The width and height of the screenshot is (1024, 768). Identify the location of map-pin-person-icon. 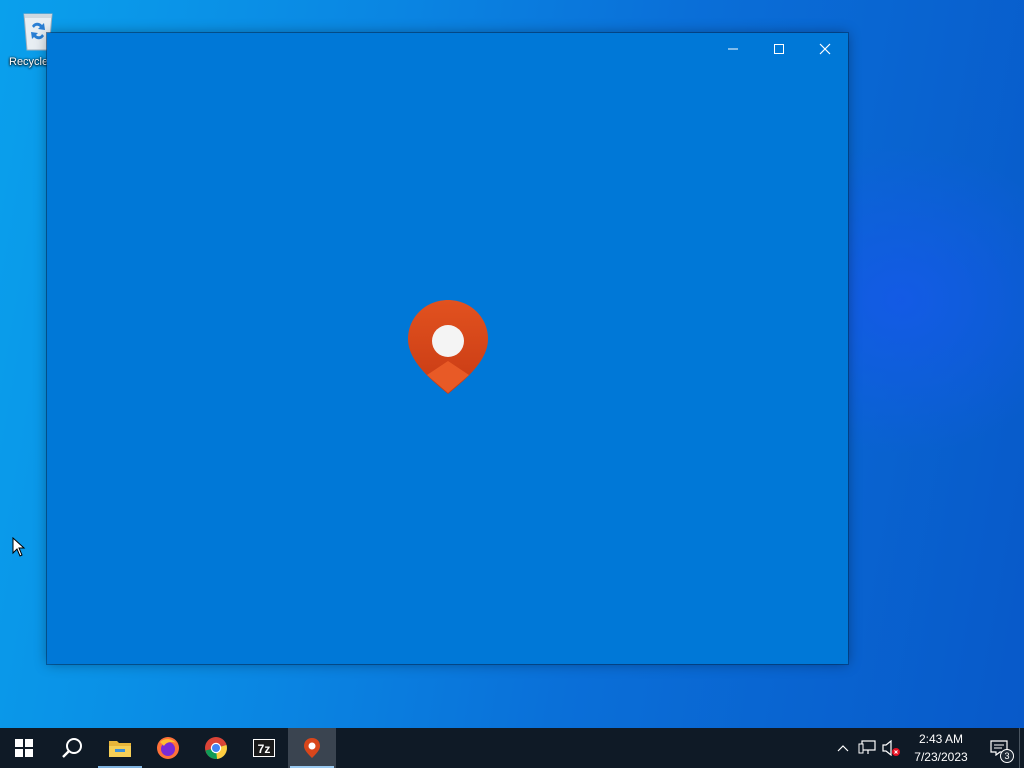
(448, 347).